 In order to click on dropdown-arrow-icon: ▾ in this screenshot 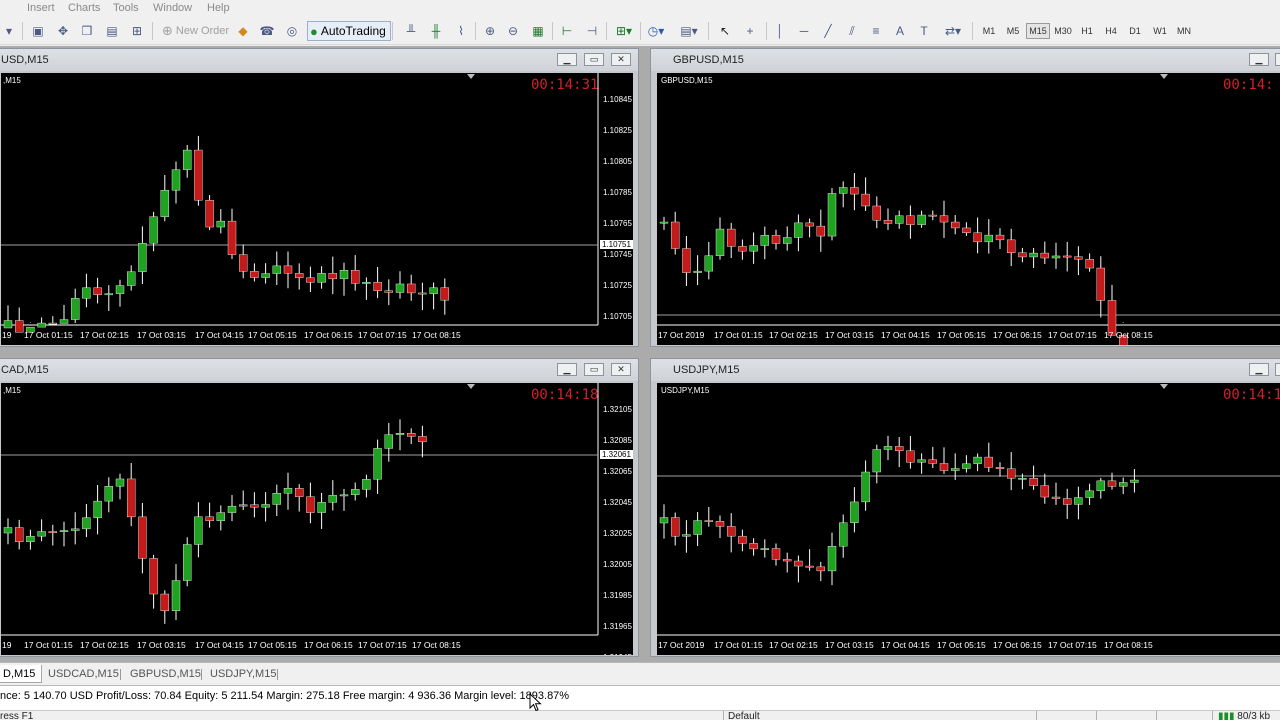, I will do `click(9, 31)`.